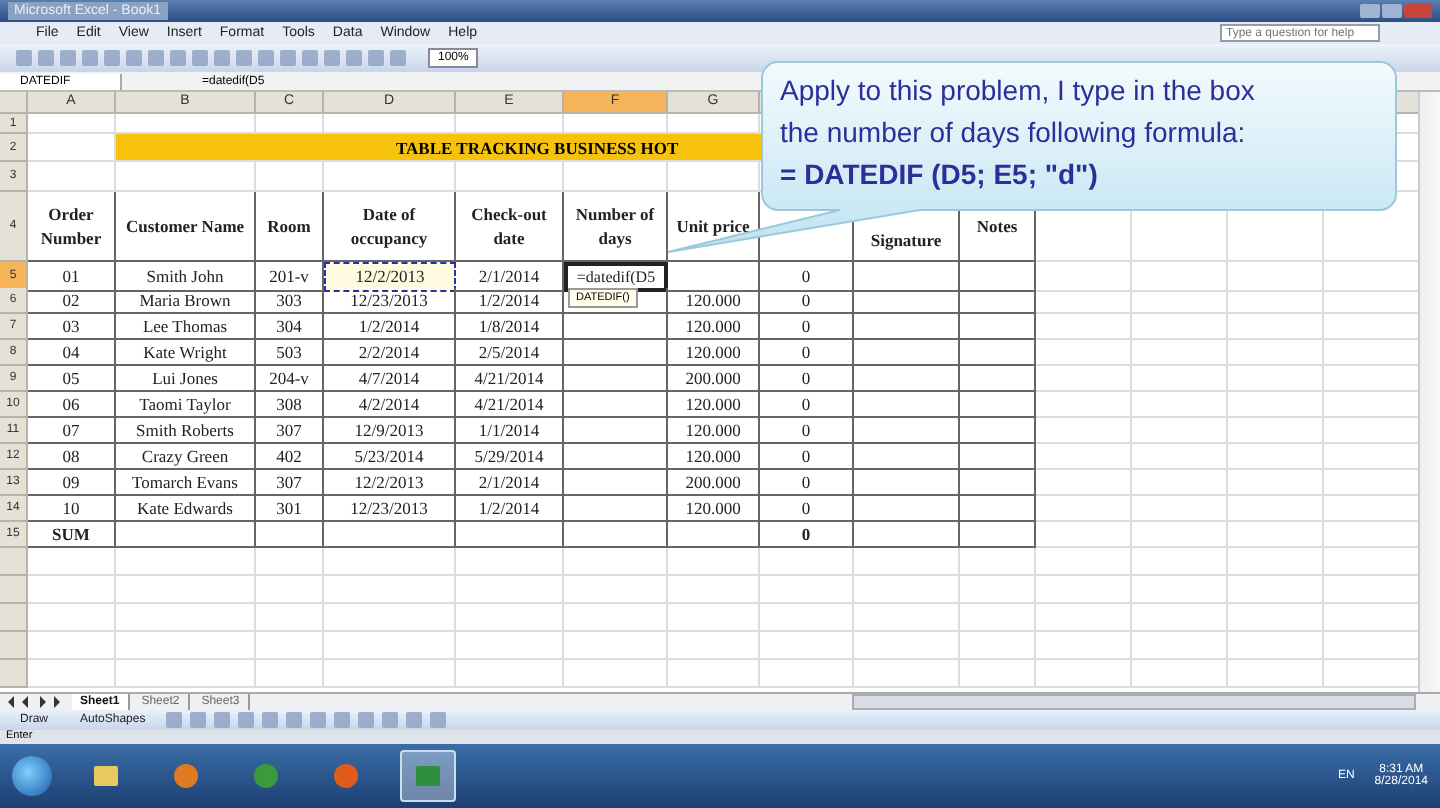 This screenshot has width=1440, height=808. I want to click on table-cell: 03, so click(72, 327).